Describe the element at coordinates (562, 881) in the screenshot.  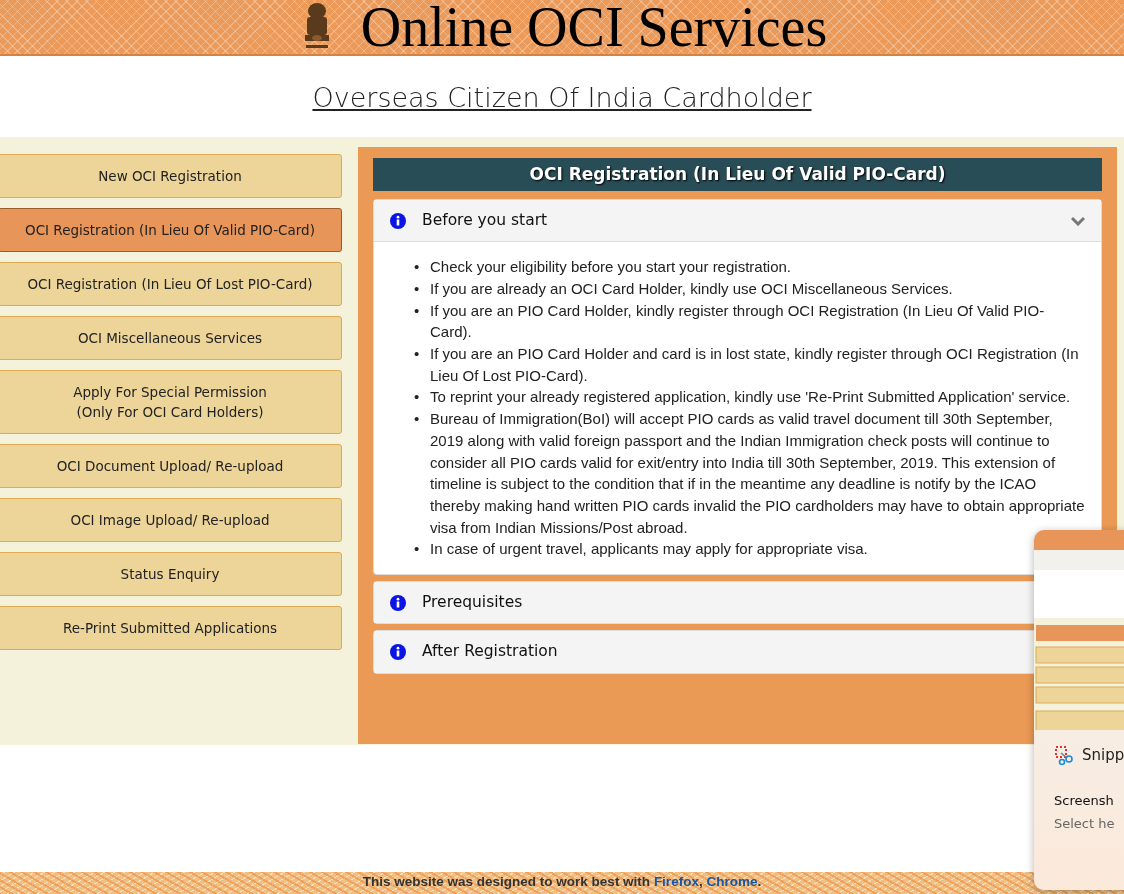
I see `browser-notice: This website was designed to work best with Firefox, Chrome.` at that location.